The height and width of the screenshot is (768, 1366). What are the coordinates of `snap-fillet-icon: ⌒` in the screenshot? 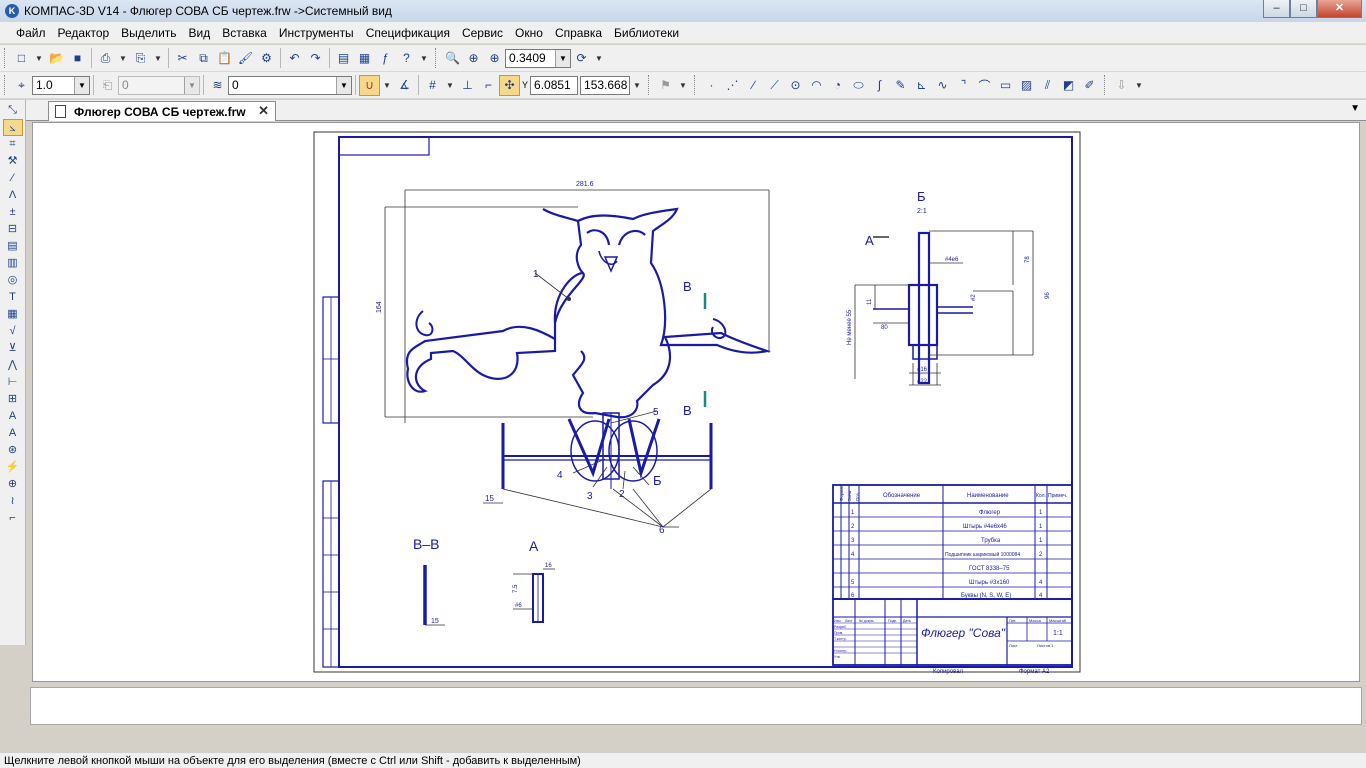 It's located at (984, 85).